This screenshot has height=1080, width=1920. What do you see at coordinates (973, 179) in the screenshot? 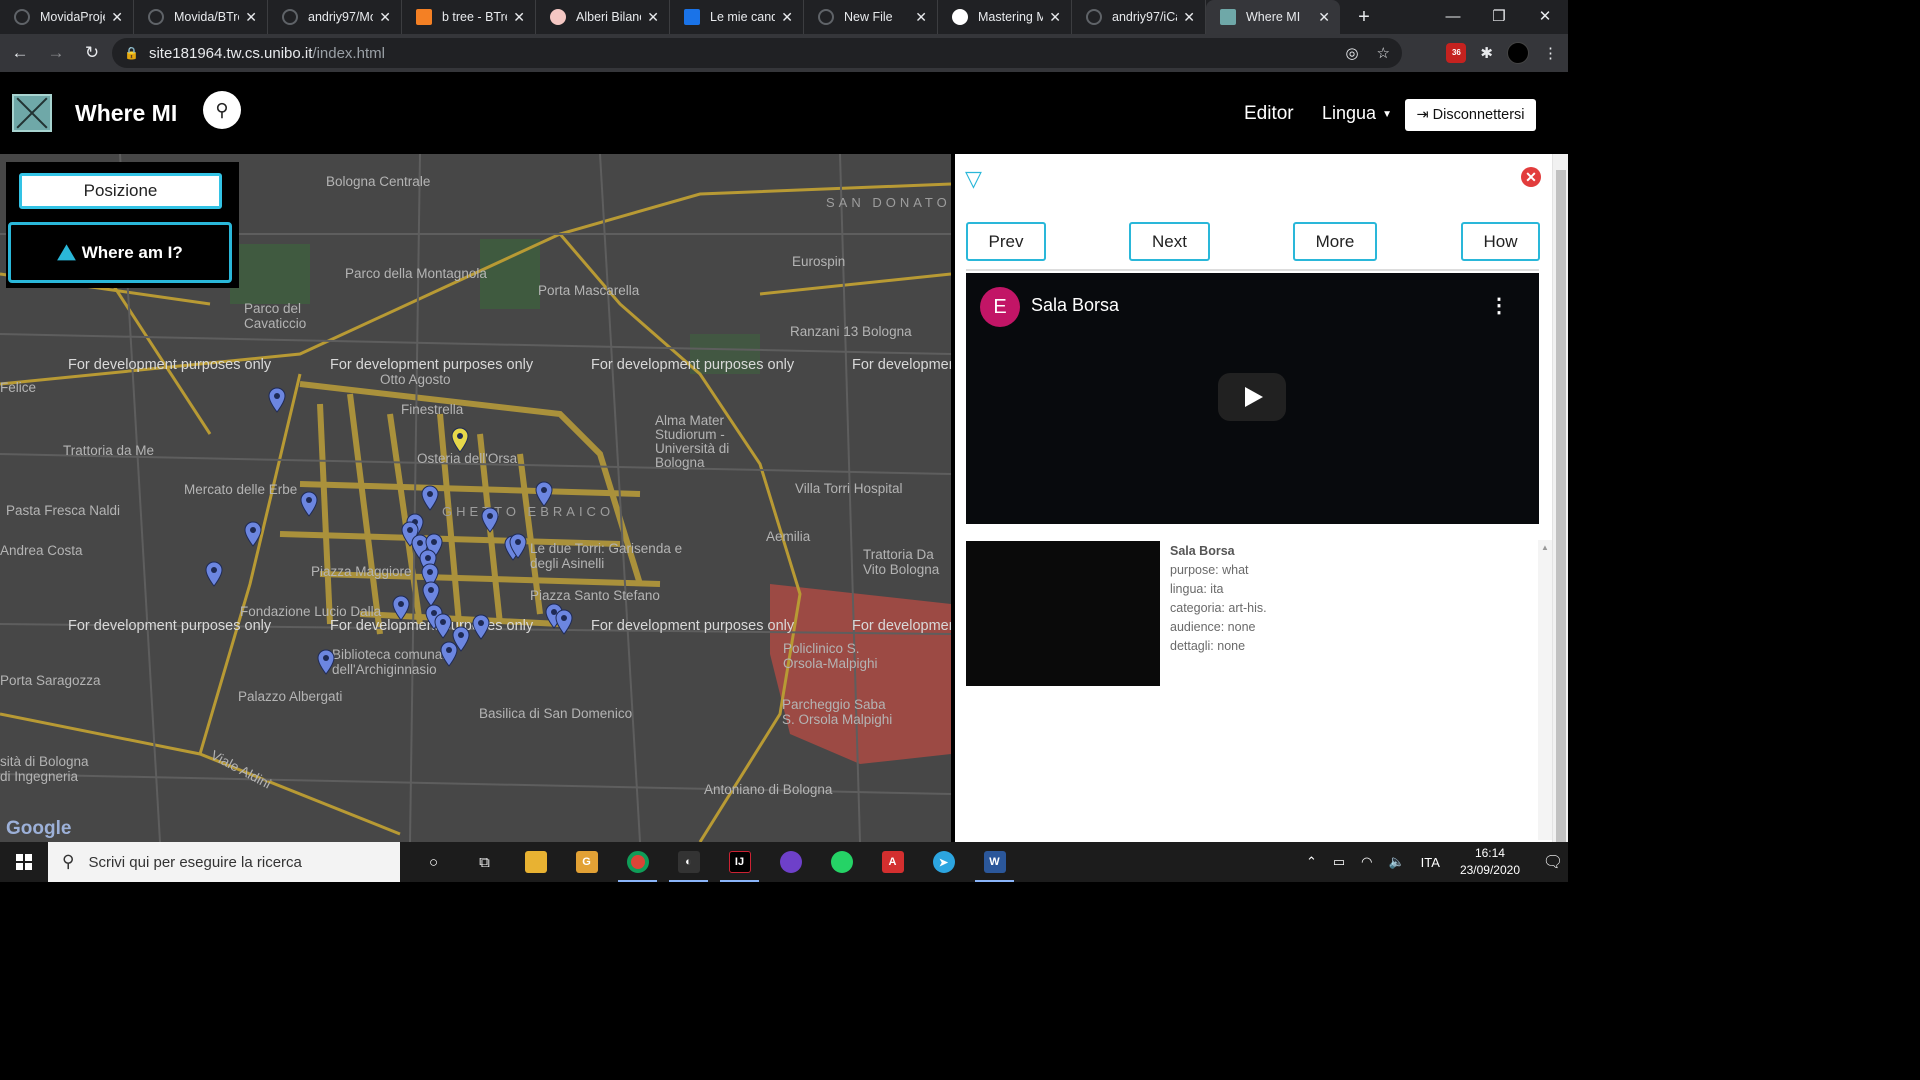
I see `filter-icon: ▽` at bounding box center [973, 179].